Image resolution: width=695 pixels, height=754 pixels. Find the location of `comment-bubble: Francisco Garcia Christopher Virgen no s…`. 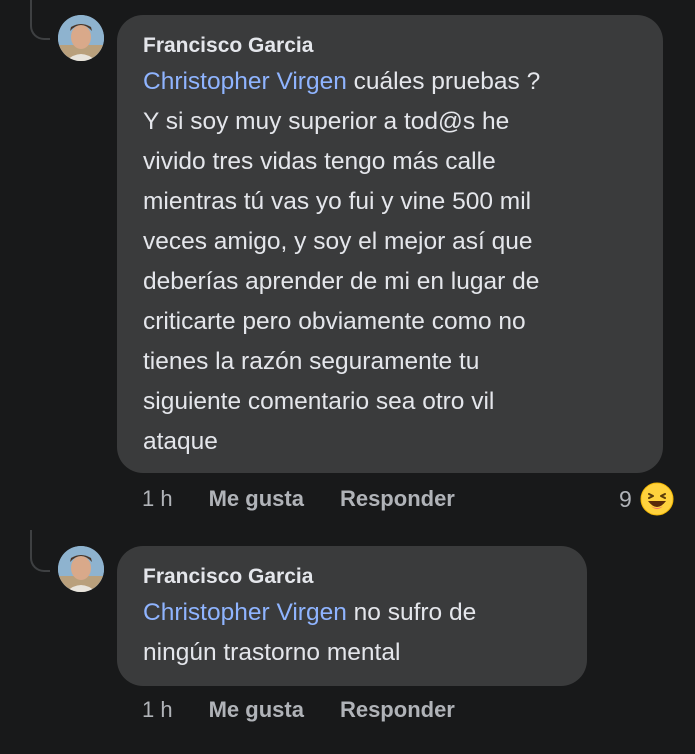

comment-bubble: Francisco Garcia Christopher Virgen no s… is located at coordinates (352, 616).